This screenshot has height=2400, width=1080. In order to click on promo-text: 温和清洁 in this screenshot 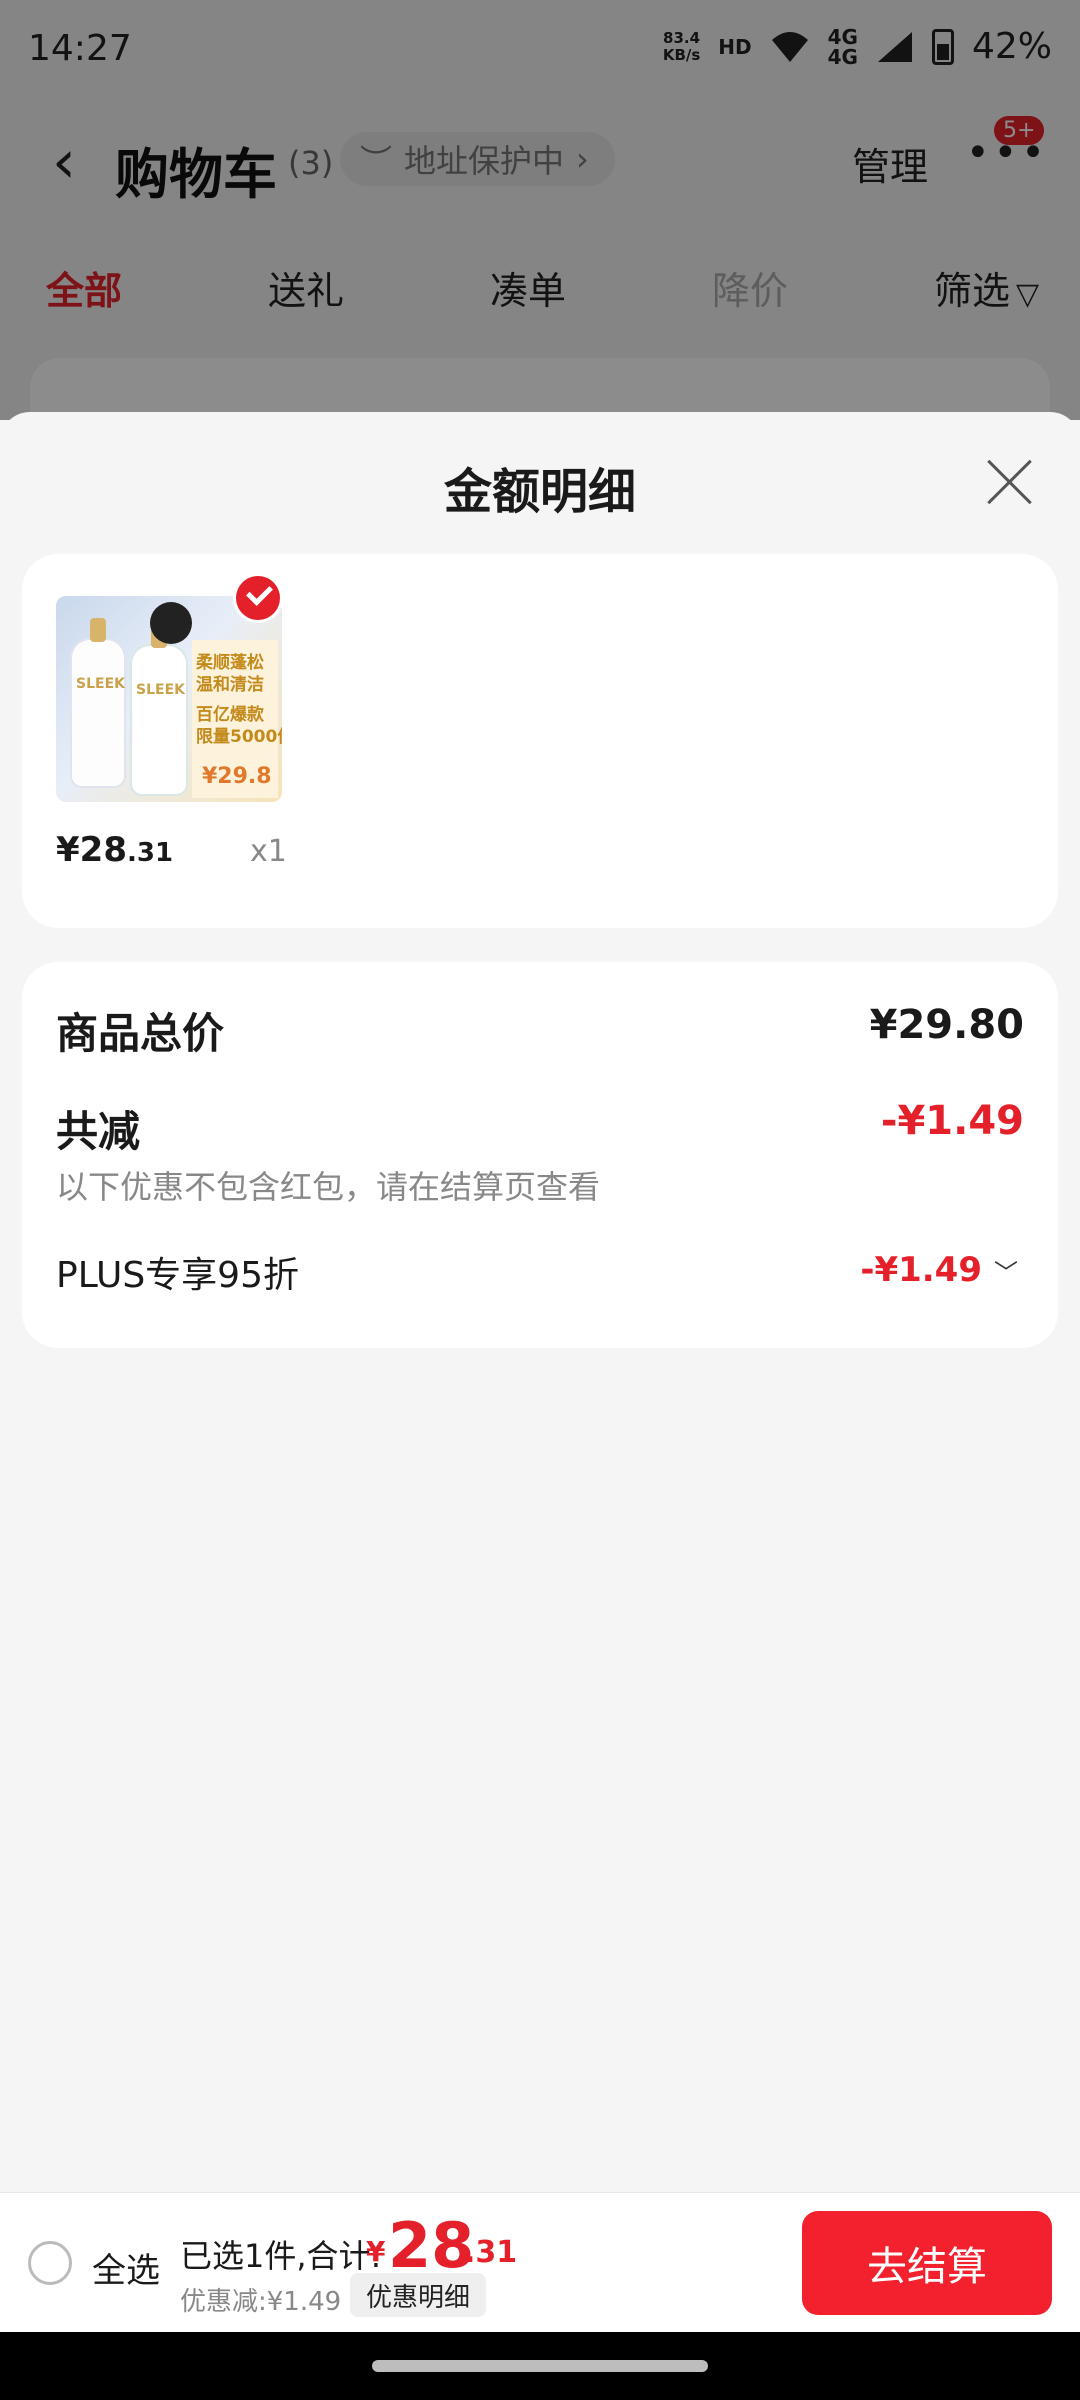, I will do `click(230, 685)`.